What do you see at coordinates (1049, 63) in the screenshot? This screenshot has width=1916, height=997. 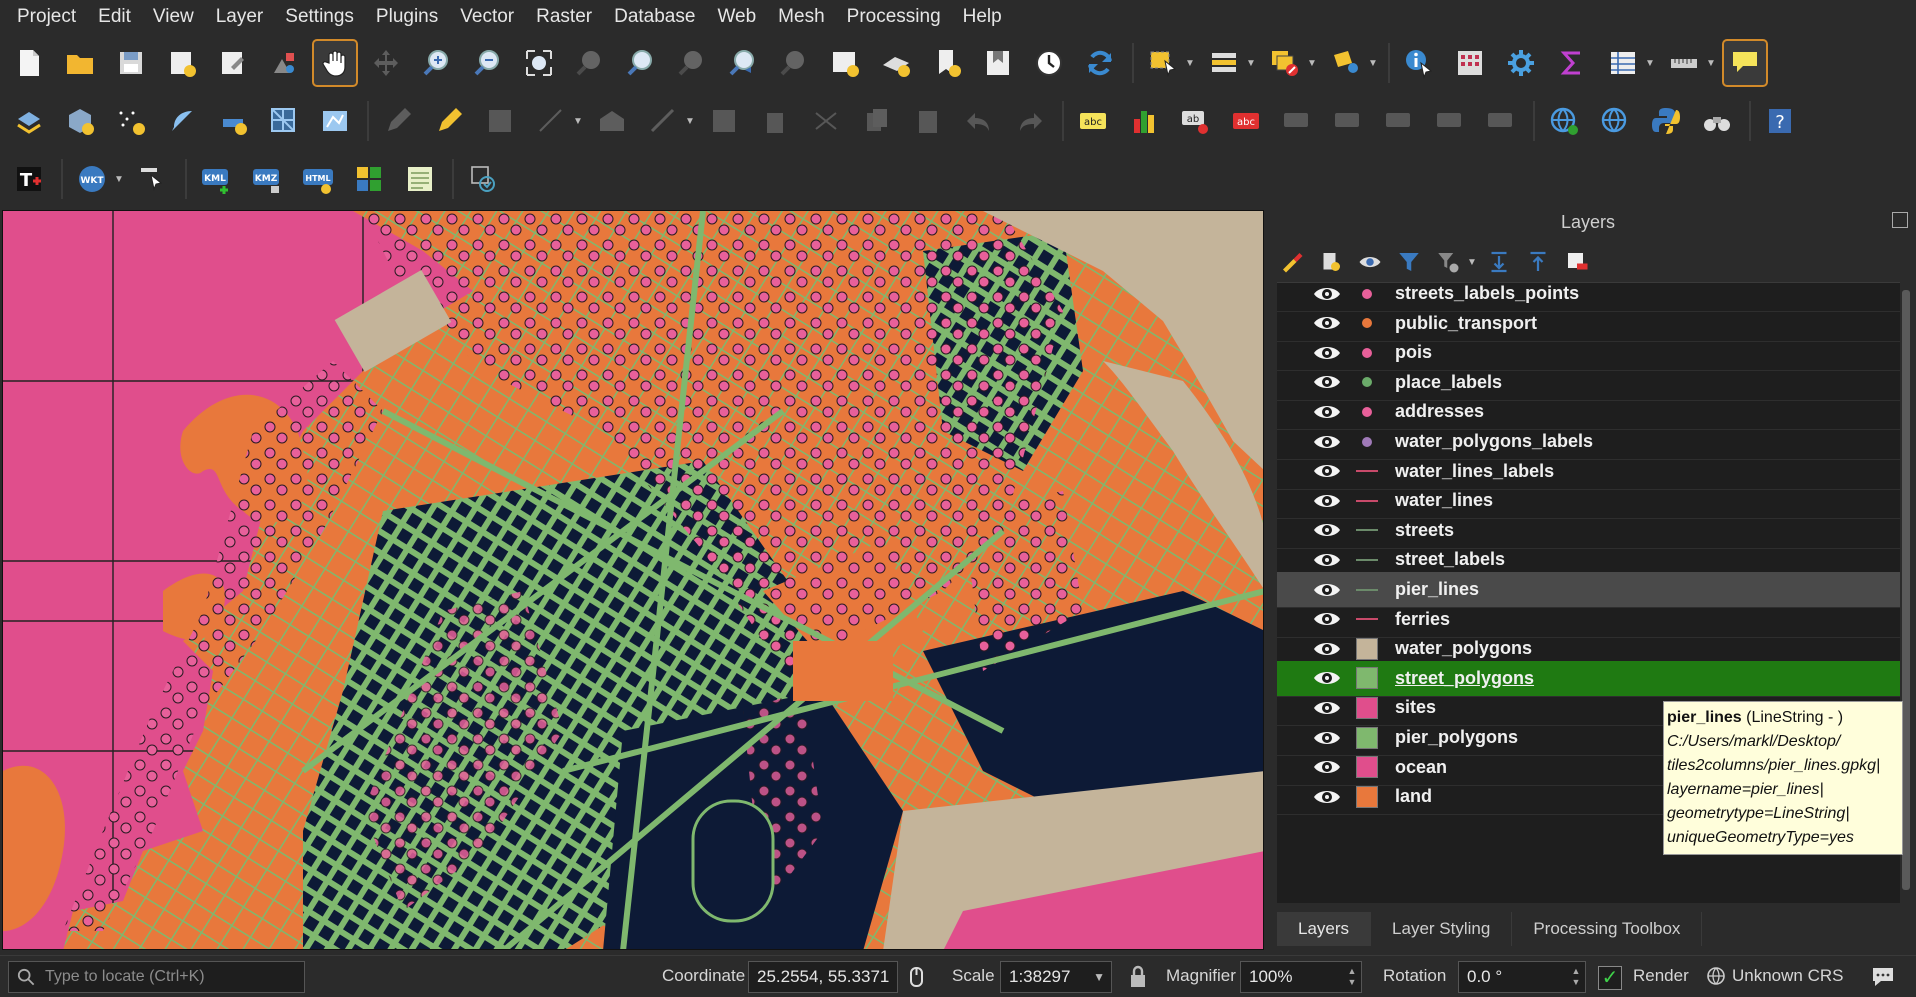 I see `temporal-controller-button` at bounding box center [1049, 63].